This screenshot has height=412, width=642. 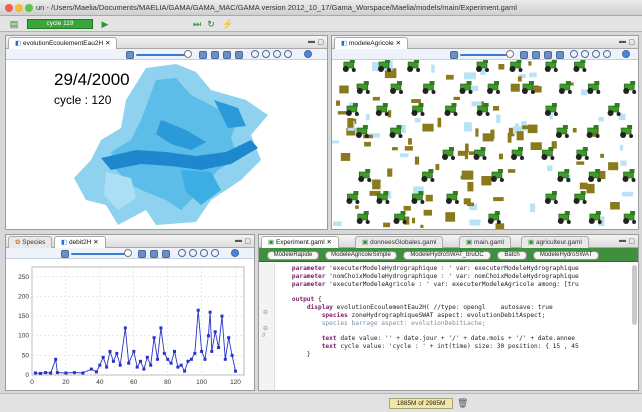 I want to click on debit-chart: 0 50 100 150 200 250 0 20 40 60 80 100 120, so click(x=131, y=326).